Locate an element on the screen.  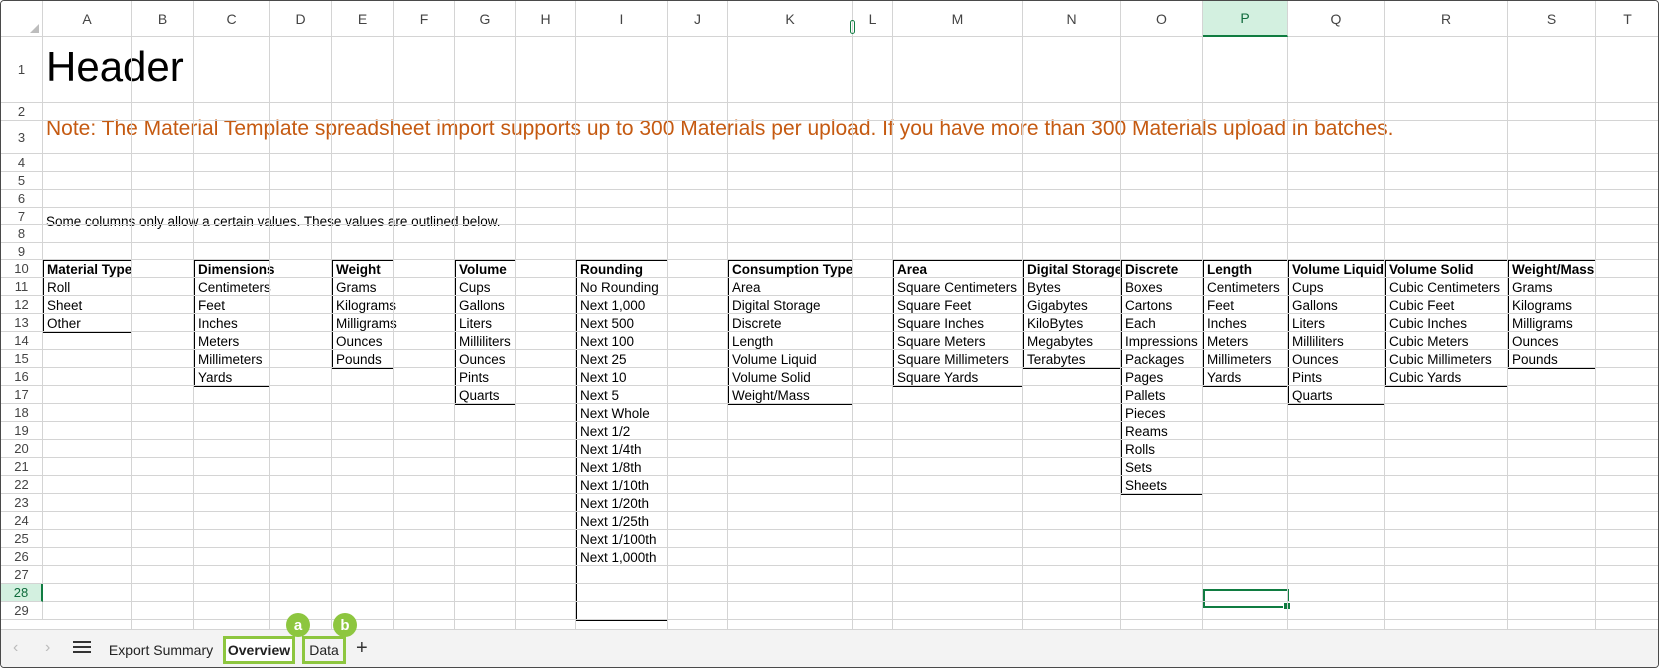
row-header-14: 14 is located at coordinates (22, 341).